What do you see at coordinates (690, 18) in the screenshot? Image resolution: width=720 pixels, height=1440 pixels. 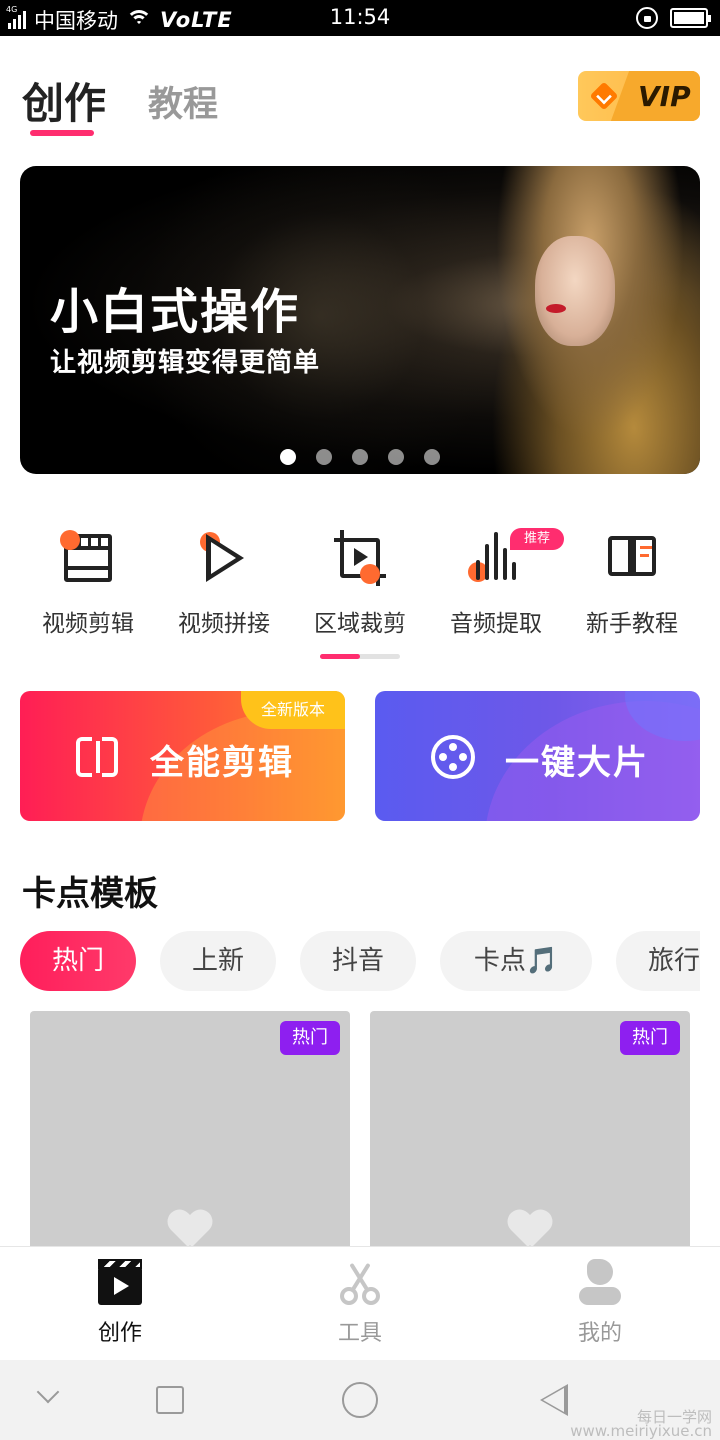 I see `battery-icon` at bounding box center [690, 18].